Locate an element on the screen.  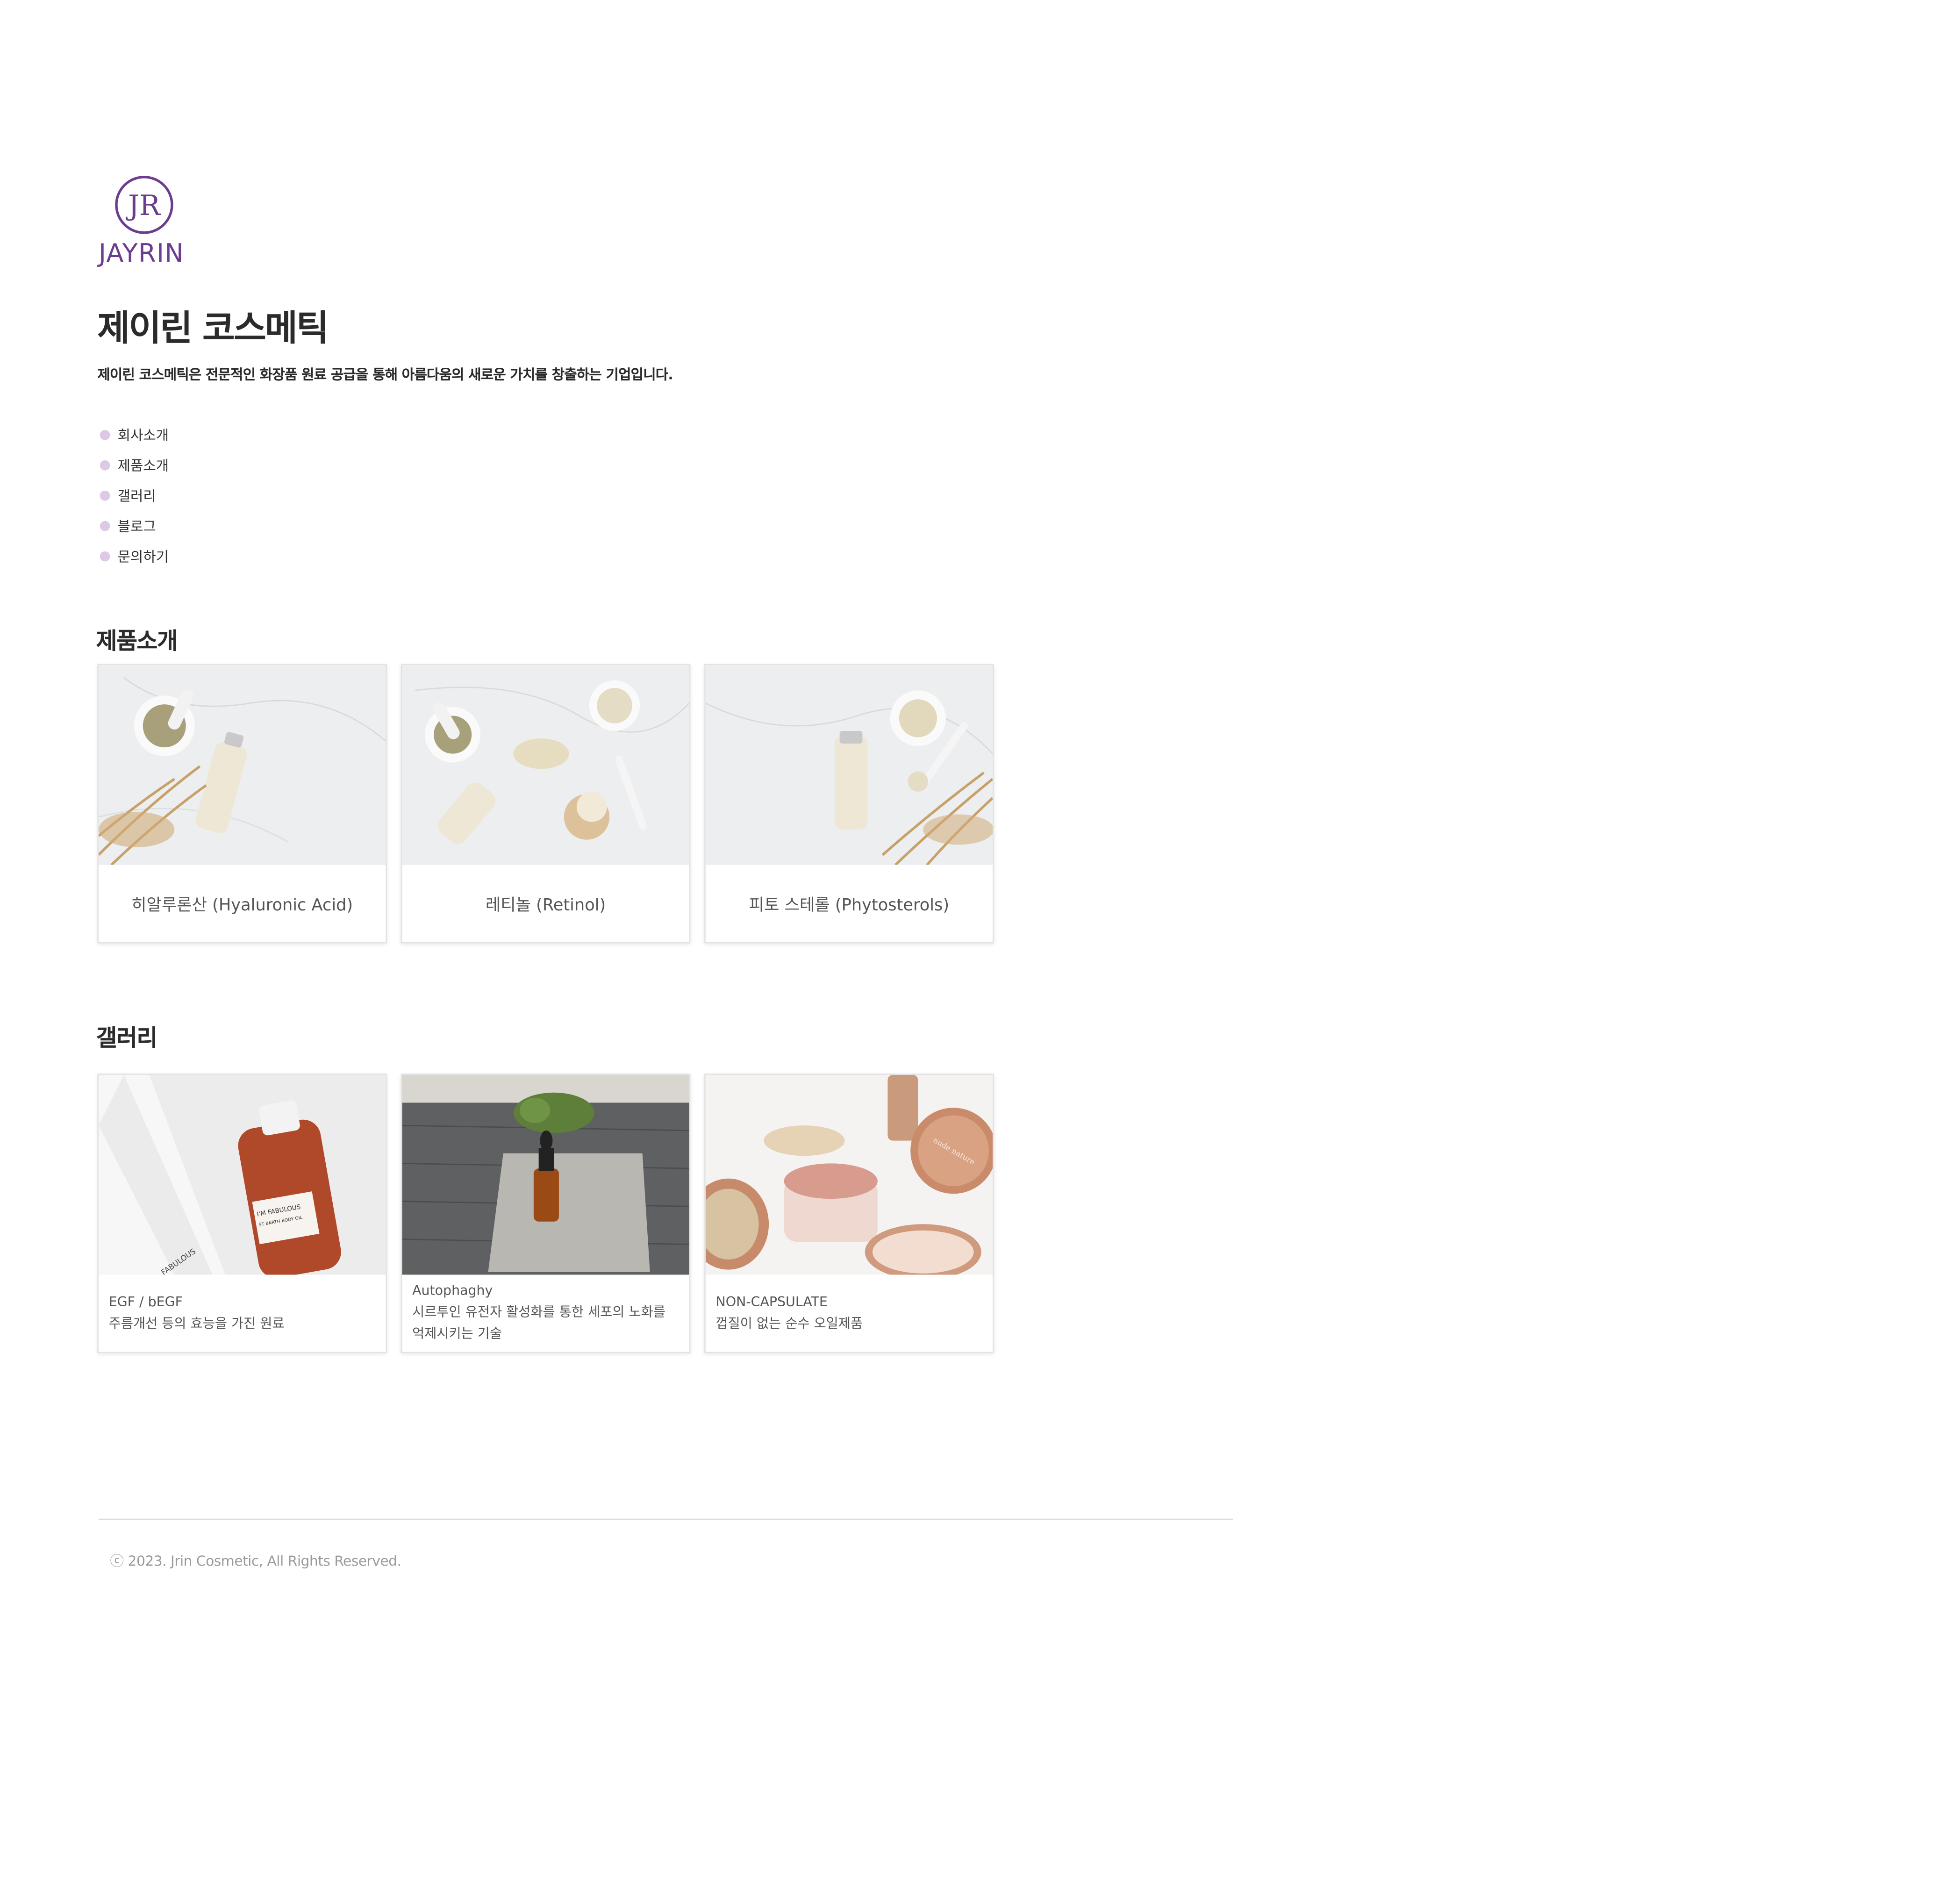
nav-item-label: 문의하기 is located at coordinates (143, 557).